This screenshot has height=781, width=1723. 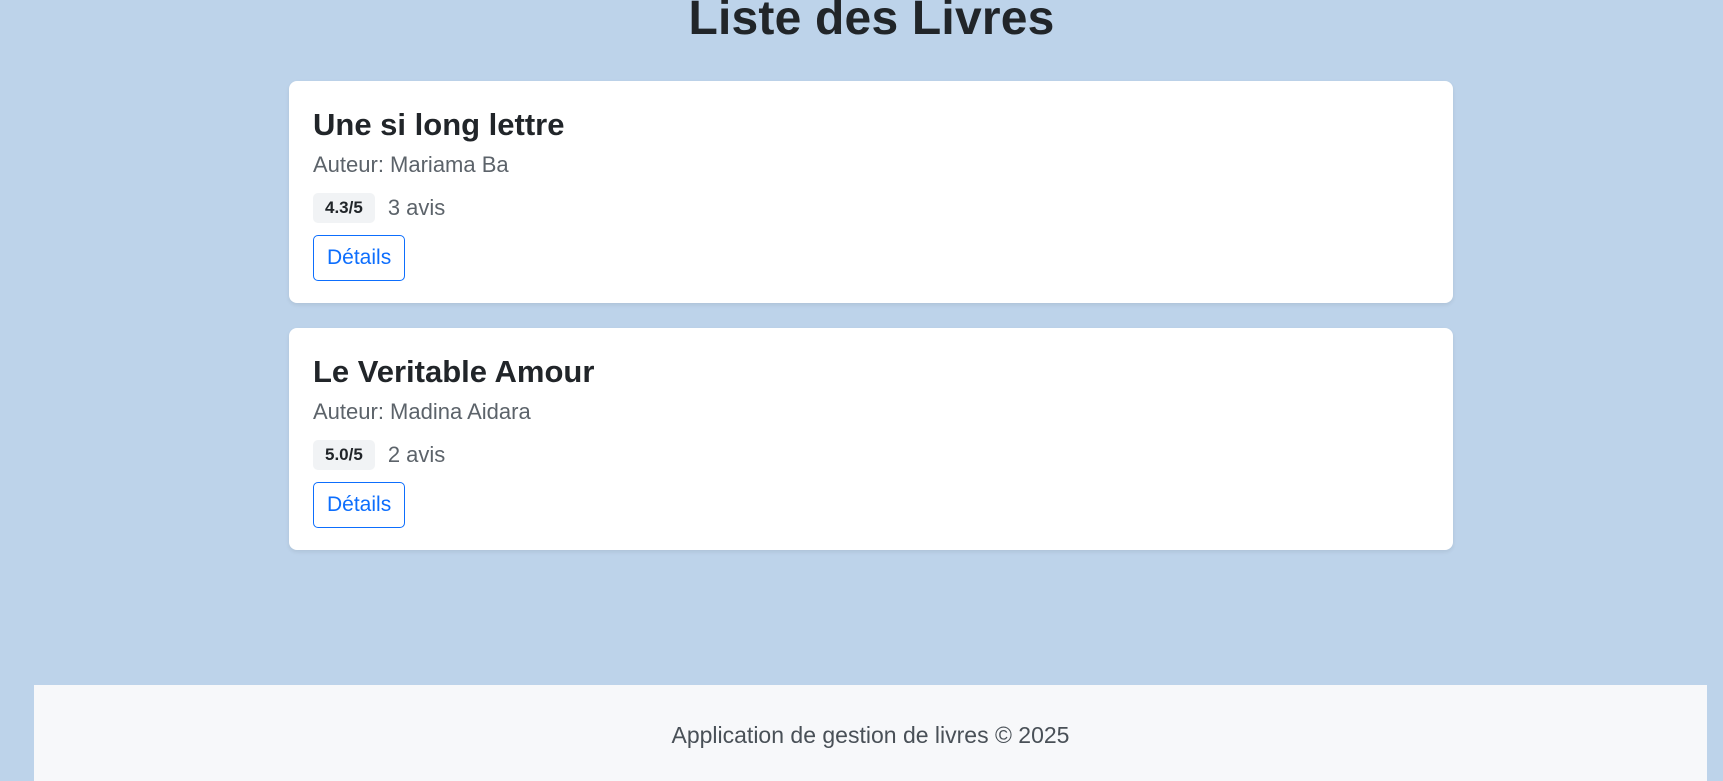 I want to click on review-count: 3 avis, so click(x=416, y=207).